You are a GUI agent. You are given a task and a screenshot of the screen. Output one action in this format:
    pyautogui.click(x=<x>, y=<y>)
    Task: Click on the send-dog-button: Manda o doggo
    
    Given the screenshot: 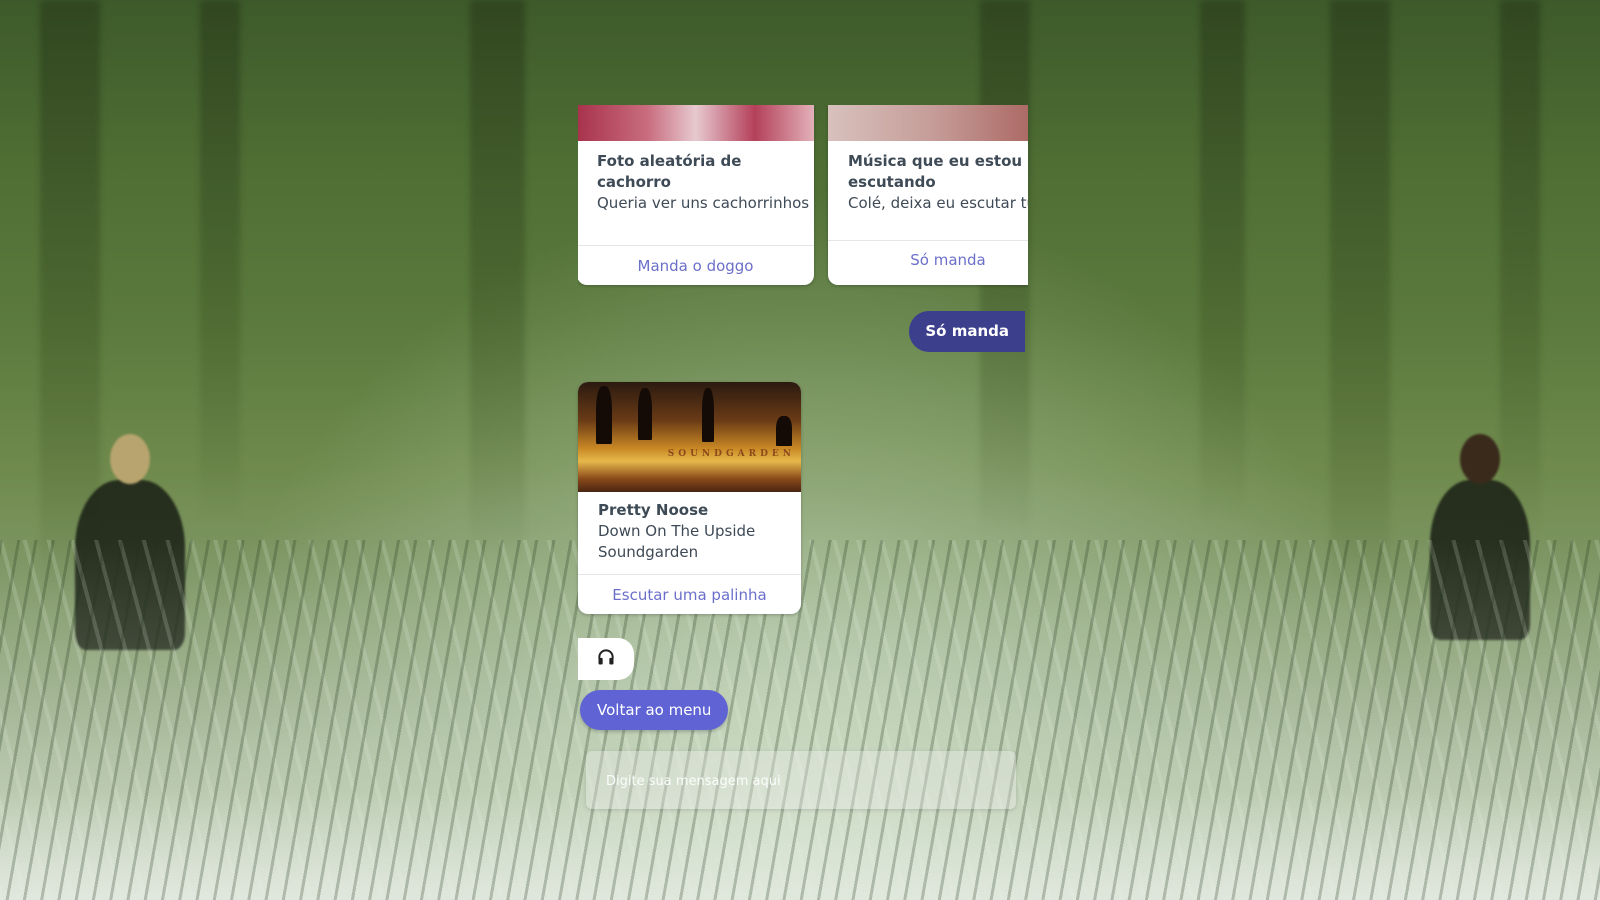 What is the action you would take?
    pyautogui.click(x=696, y=266)
    